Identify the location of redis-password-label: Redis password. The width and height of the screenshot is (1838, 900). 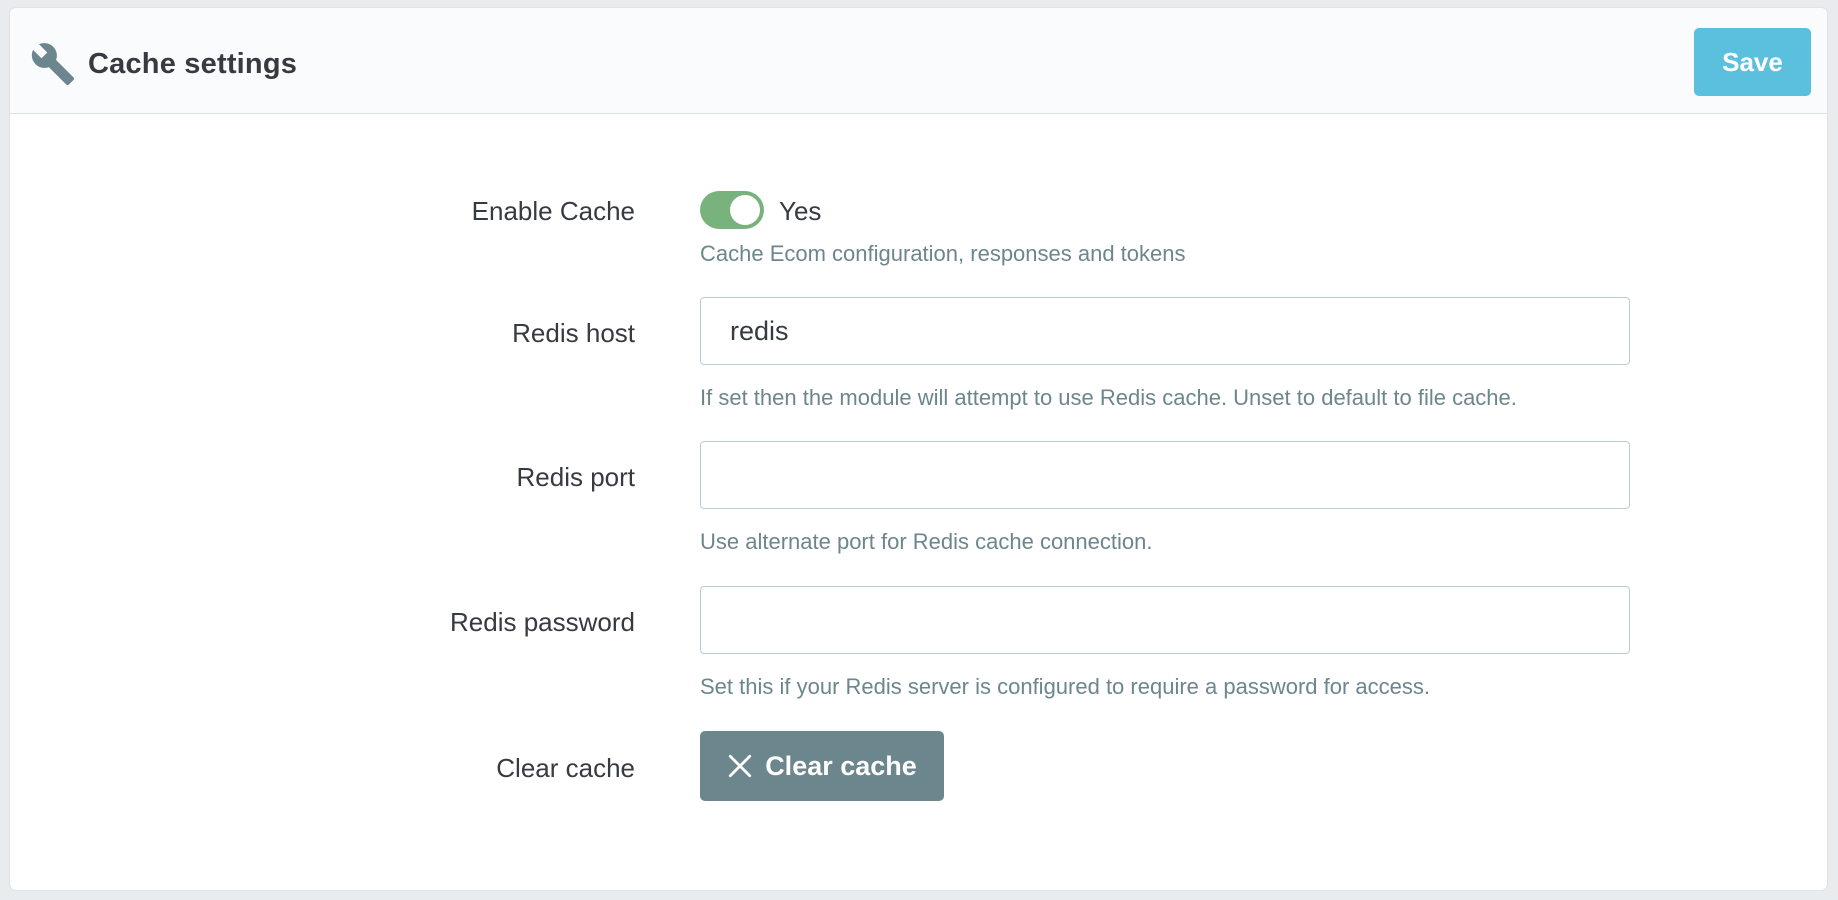
(542, 622).